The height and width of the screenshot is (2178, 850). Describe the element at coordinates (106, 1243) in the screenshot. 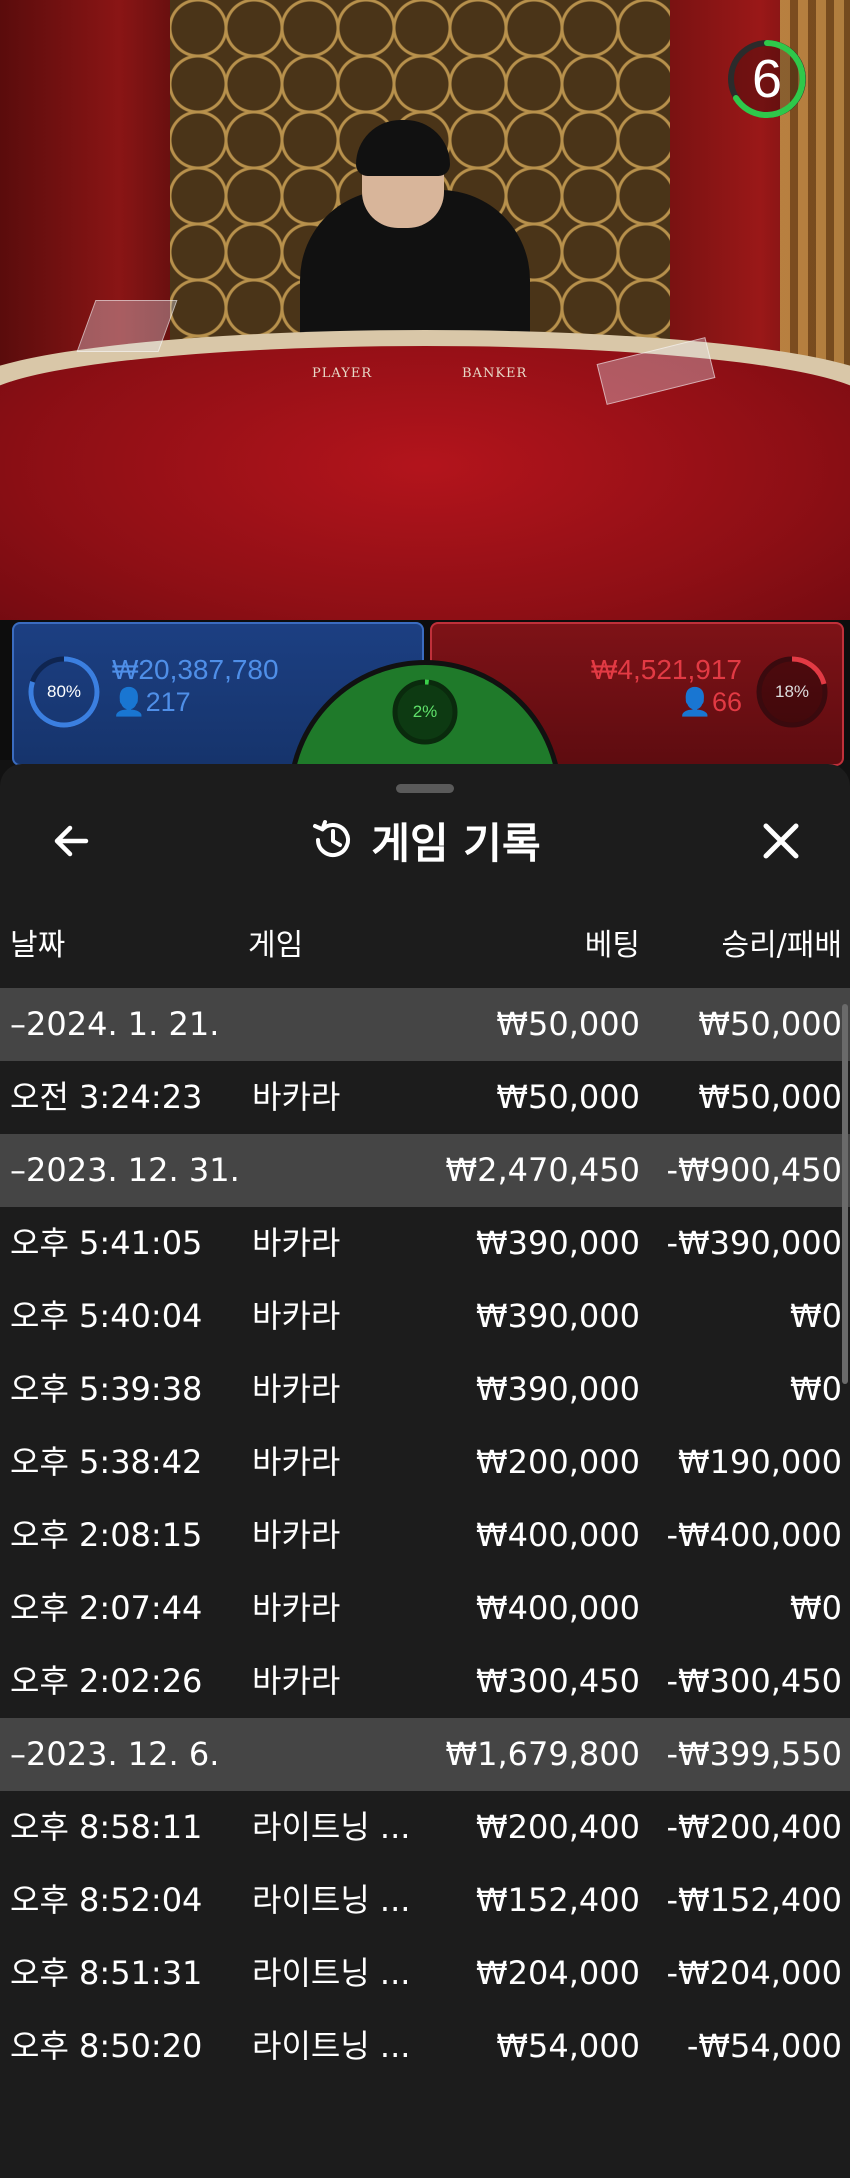

I see `cell-date: 오후 5:41:05` at that location.